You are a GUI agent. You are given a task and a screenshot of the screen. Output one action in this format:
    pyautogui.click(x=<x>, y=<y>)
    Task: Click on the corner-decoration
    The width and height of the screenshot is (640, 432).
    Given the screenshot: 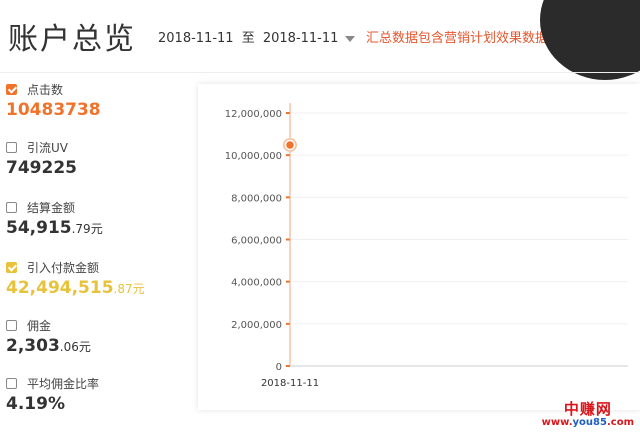 What is the action you would take?
    pyautogui.click(x=590, y=40)
    